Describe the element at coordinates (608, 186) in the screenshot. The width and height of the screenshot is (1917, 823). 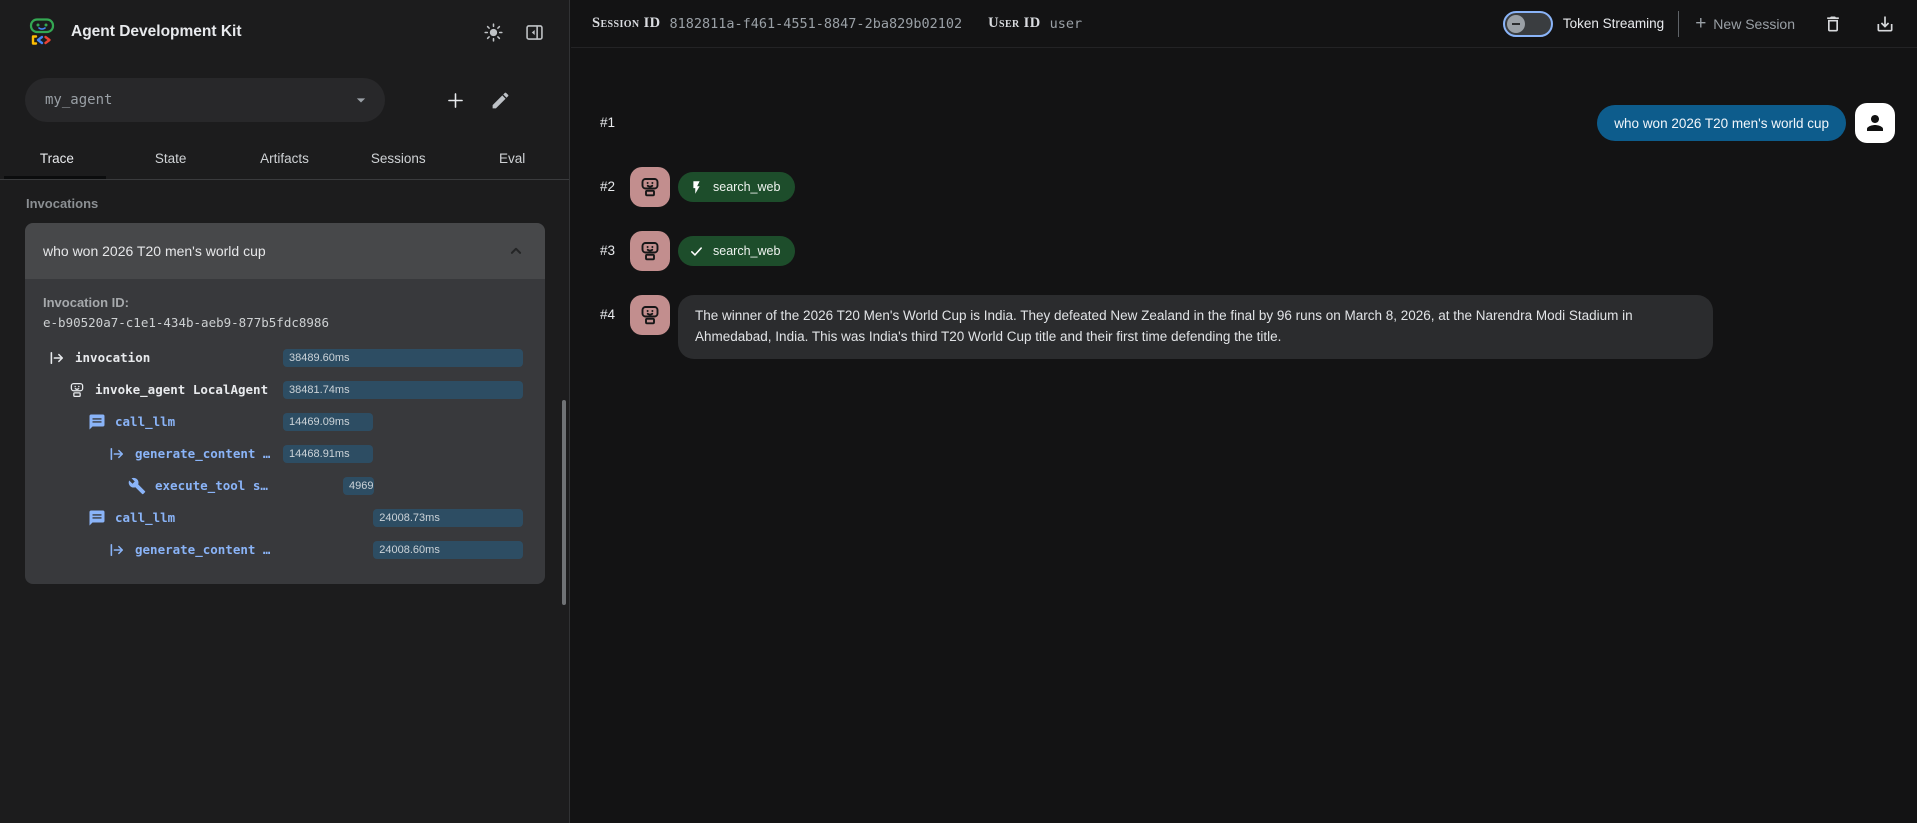
I see `message-index: #2` at that location.